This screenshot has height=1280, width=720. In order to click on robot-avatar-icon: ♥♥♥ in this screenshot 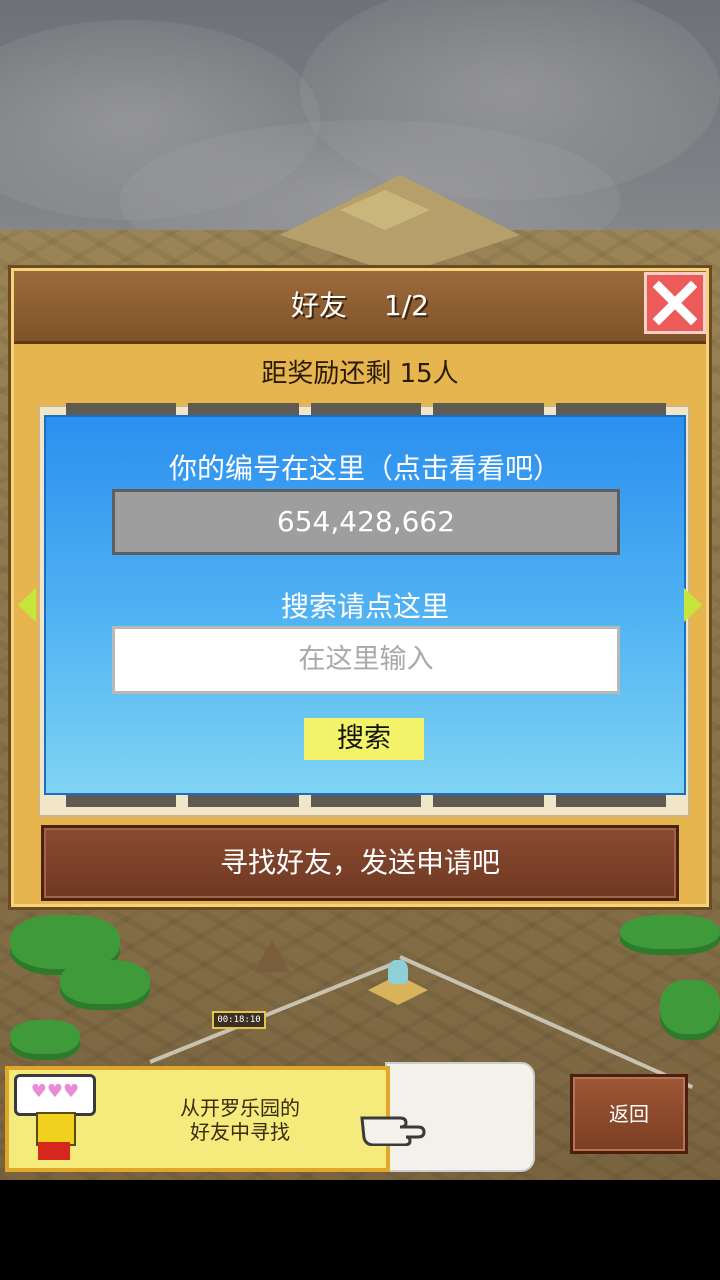, I will do `click(55, 1116)`.